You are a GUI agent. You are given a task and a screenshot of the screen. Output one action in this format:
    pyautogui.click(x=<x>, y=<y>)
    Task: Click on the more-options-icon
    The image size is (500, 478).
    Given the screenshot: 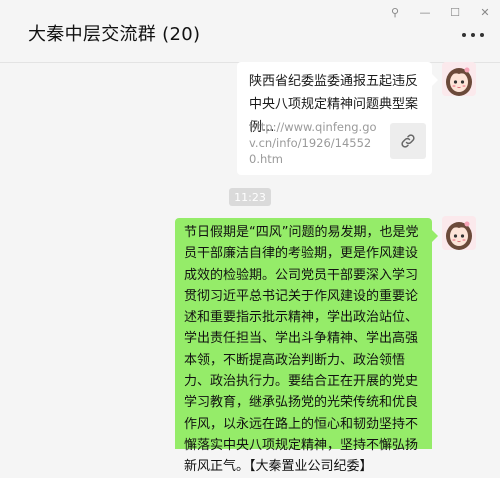 What is the action you would take?
    pyautogui.click(x=473, y=35)
    